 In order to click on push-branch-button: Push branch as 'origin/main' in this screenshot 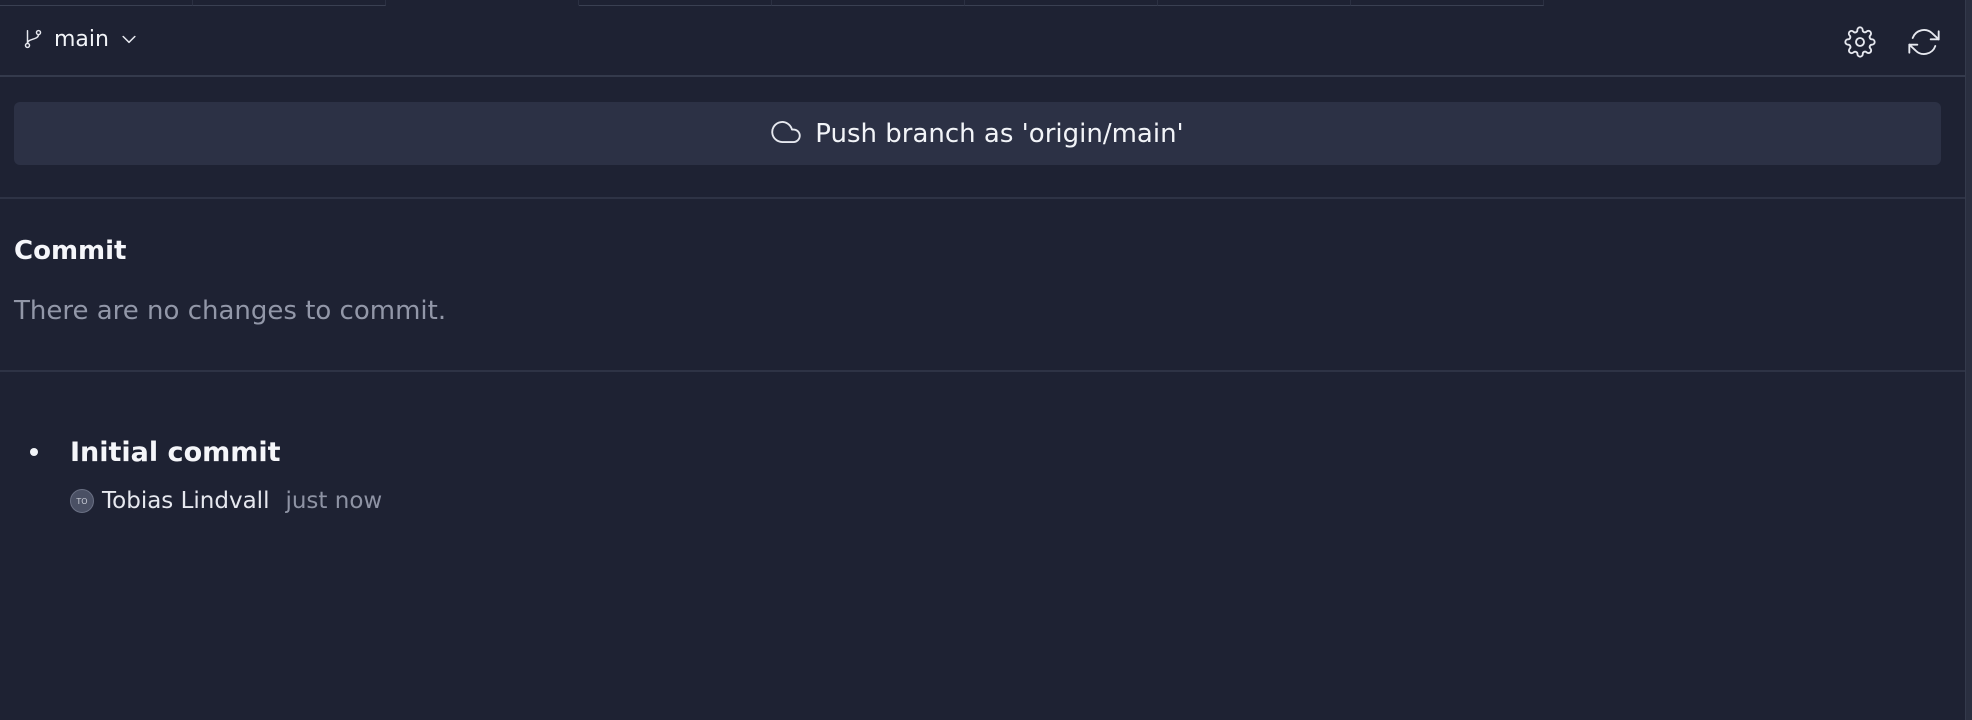, I will do `click(977, 133)`.